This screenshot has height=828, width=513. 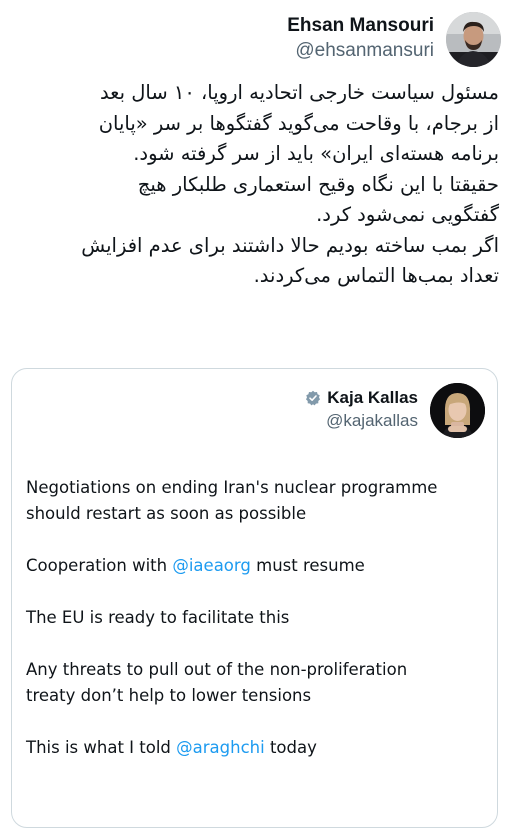 What do you see at coordinates (211, 565) in the screenshot?
I see `mention-iaeaorg-link: @iaeaorg` at bounding box center [211, 565].